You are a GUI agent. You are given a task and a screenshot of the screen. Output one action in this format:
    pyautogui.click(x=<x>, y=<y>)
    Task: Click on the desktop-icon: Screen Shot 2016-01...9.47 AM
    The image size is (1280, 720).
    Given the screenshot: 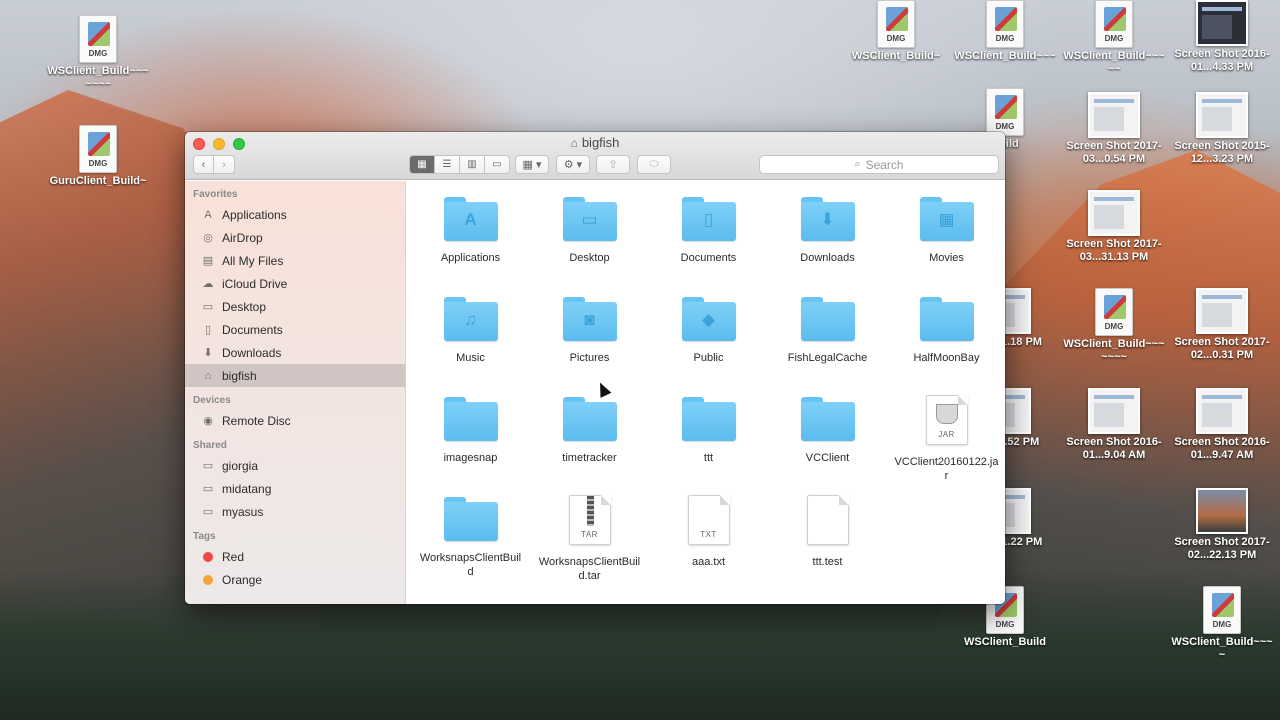 What is the action you would take?
    pyautogui.click(x=1222, y=425)
    